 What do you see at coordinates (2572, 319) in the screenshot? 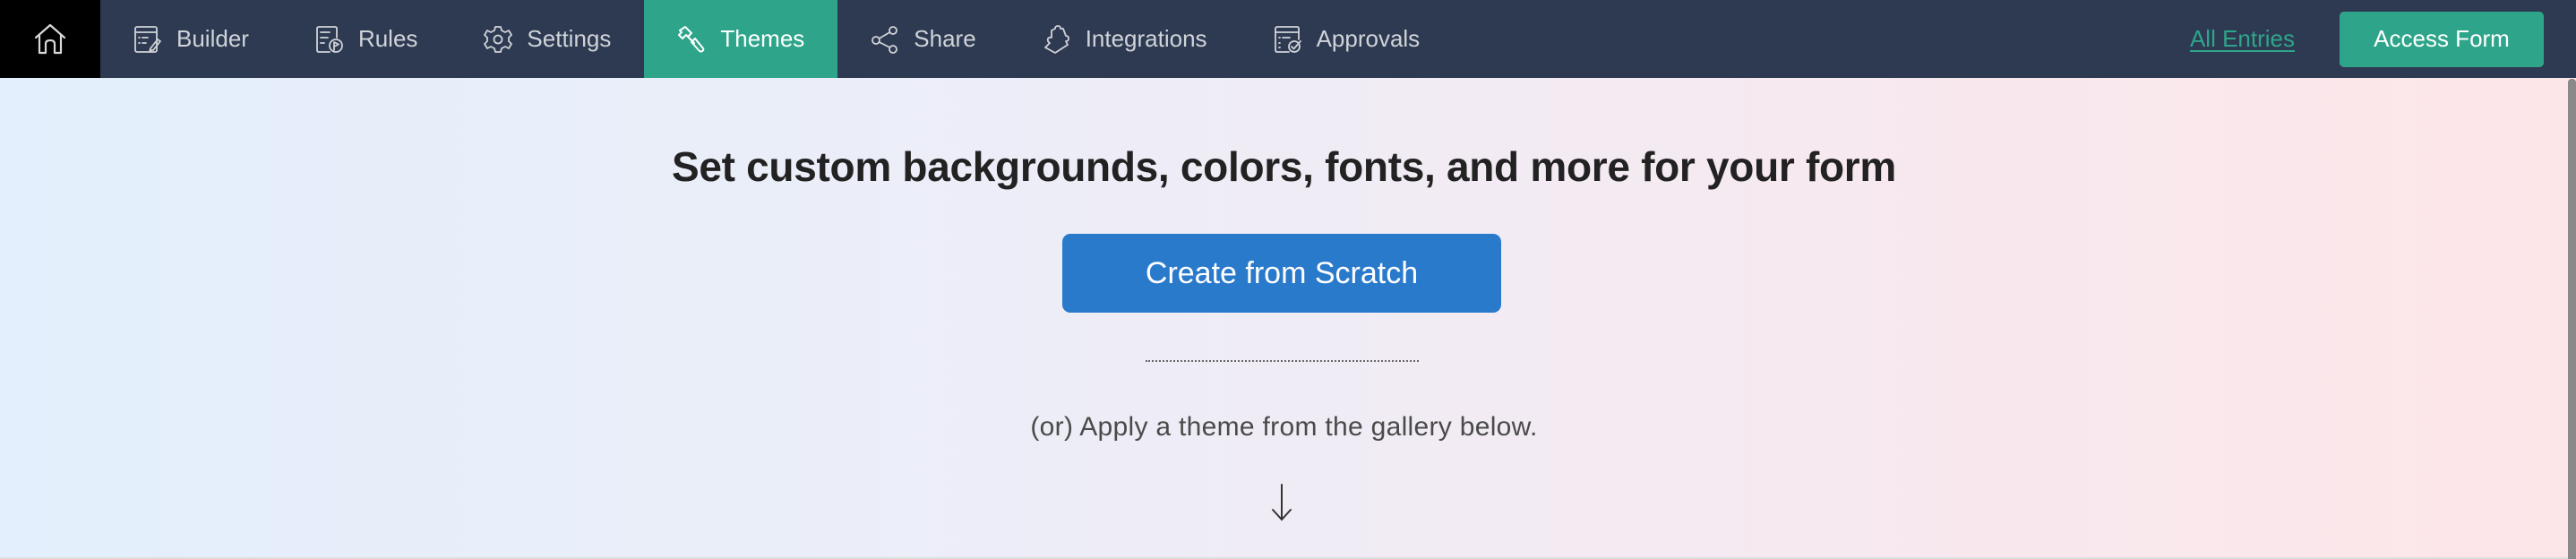
I see `vertical-scrollbar` at bounding box center [2572, 319].